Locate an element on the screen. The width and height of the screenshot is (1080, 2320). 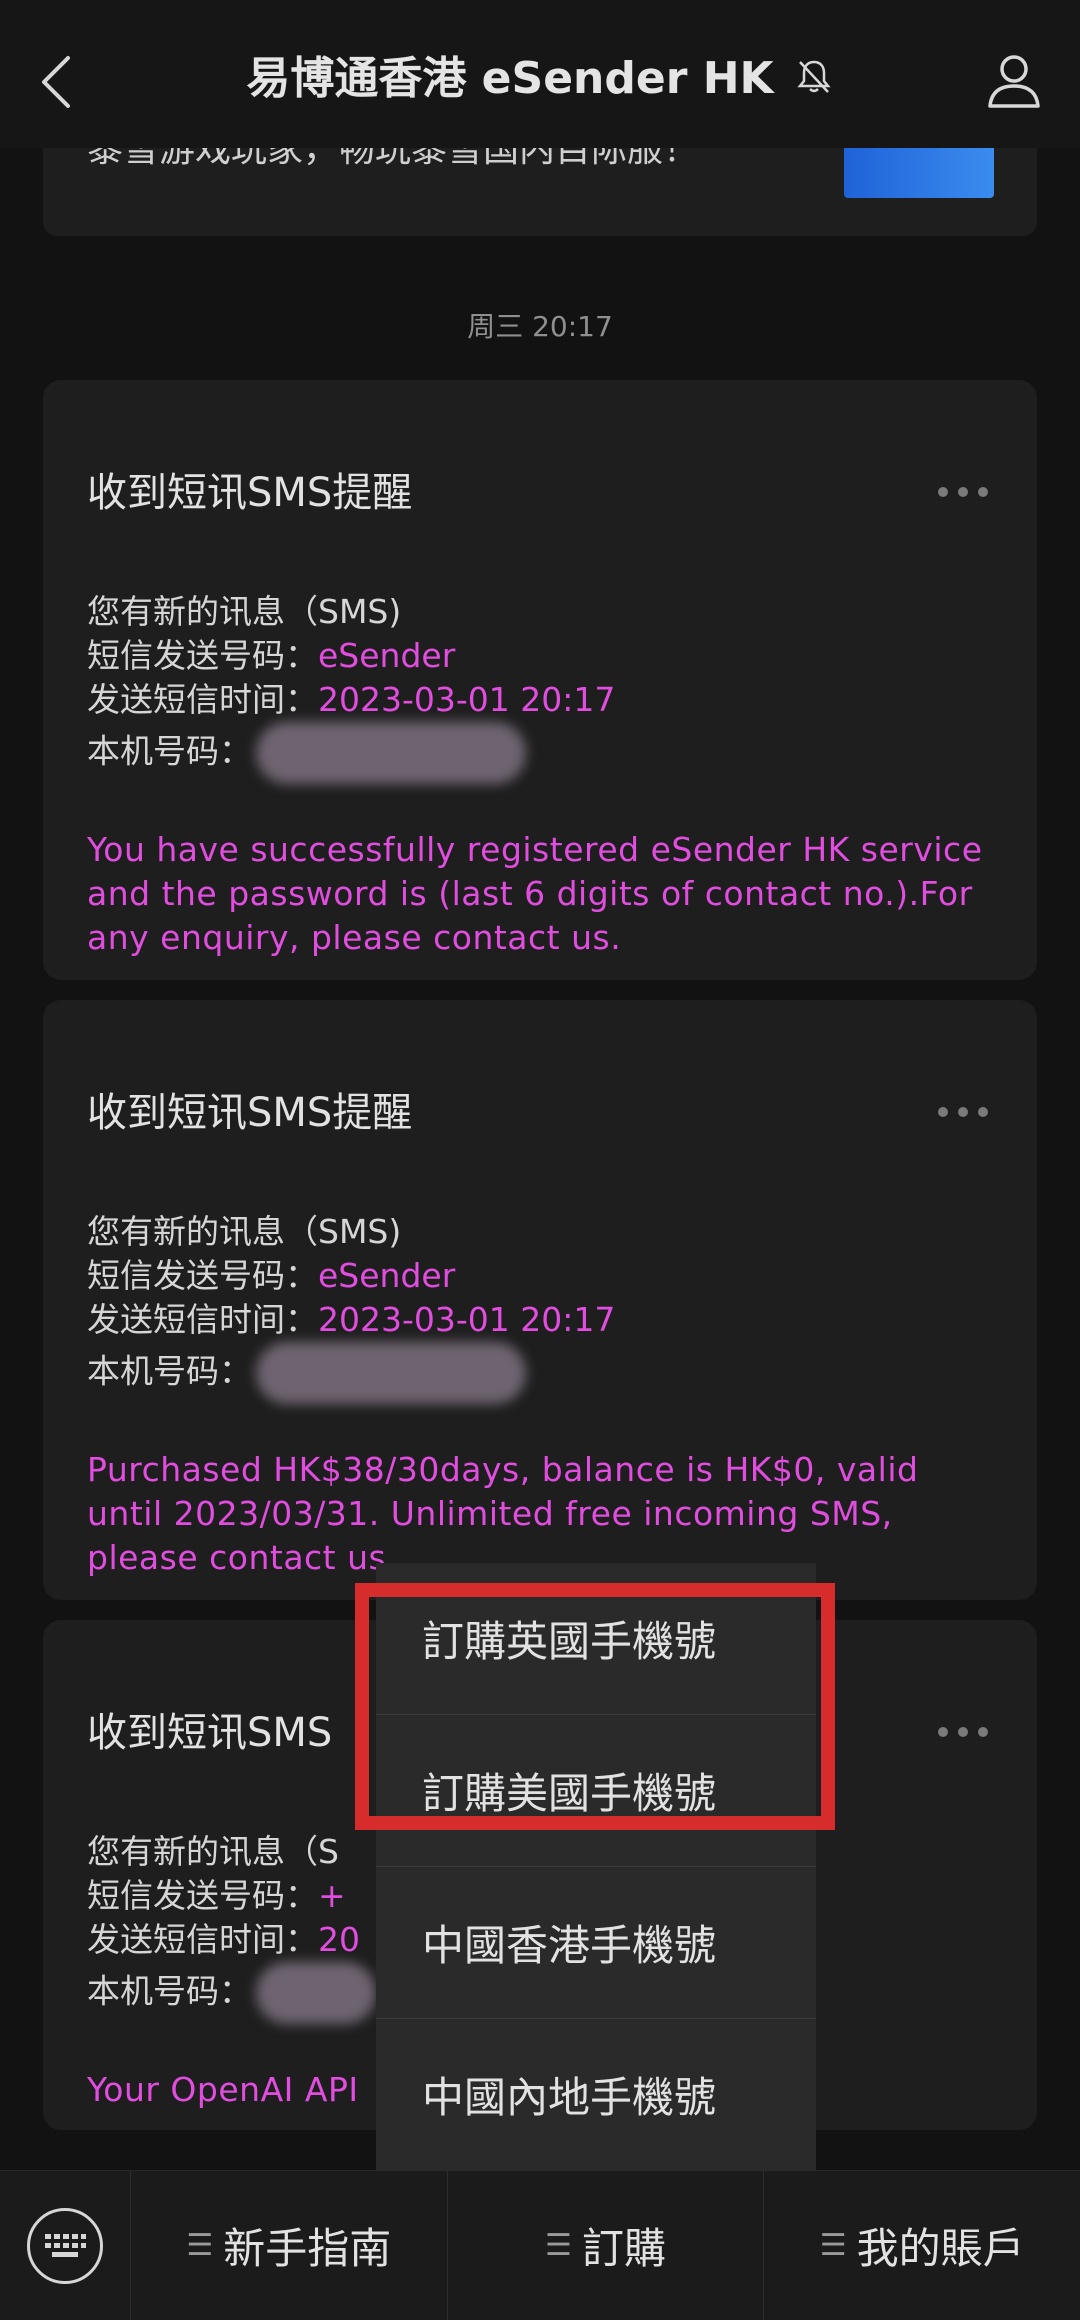
nav-label: 新手指南 is located at coordinates (307, 2248).